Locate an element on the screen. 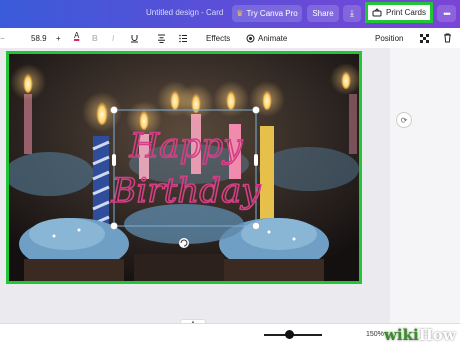 The height and width of the screenshot is (346, 460). delete-button is located at coordinates (447, 38).